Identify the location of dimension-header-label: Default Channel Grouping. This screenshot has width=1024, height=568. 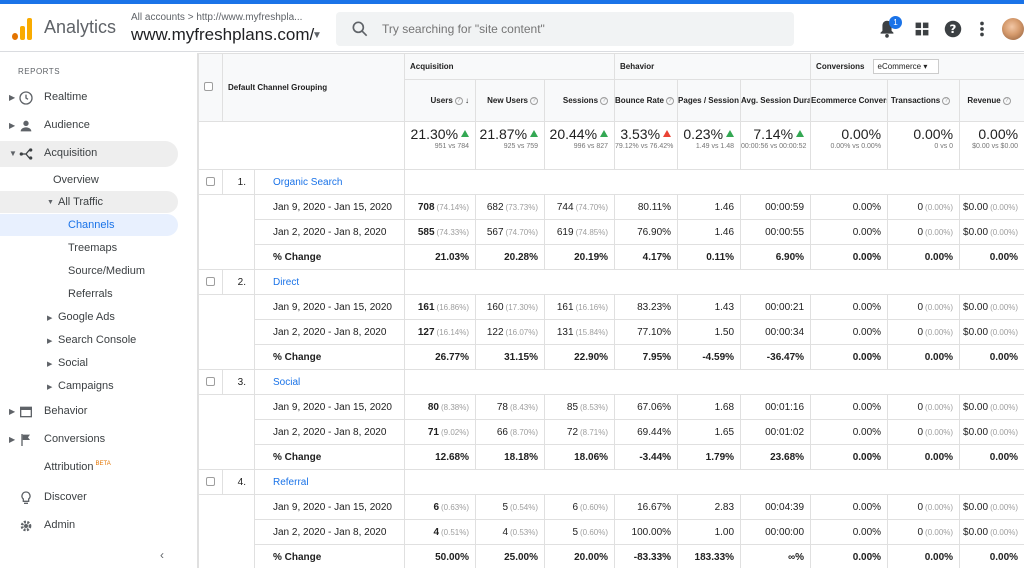
(277, 87).